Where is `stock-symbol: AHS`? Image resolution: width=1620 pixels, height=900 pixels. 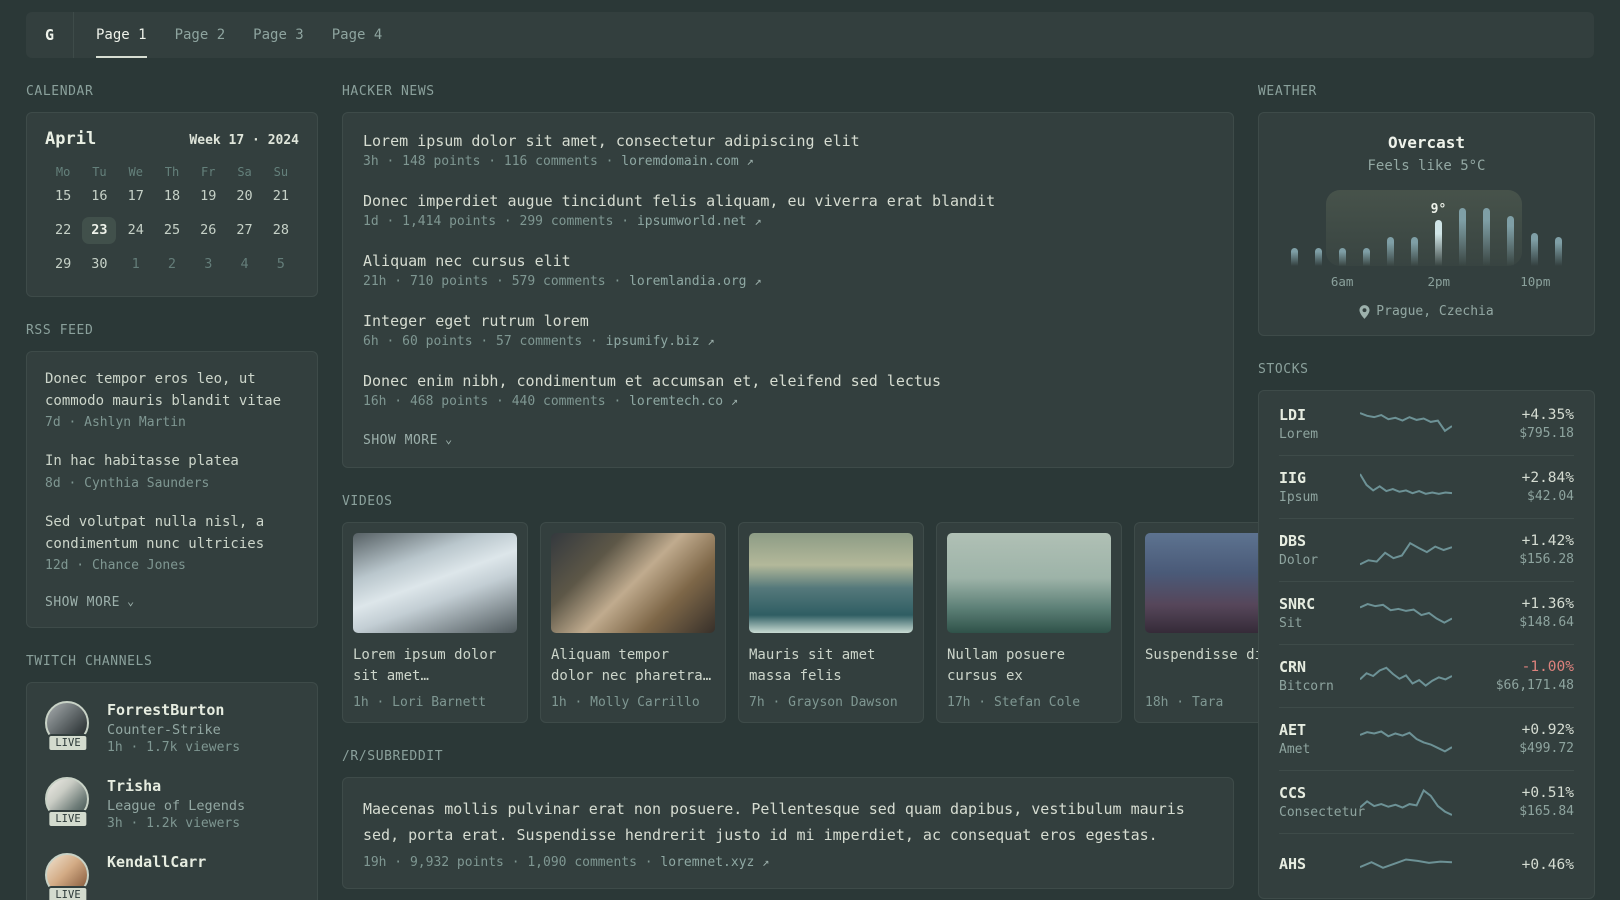
stock-symbol: AHS is located at coordinates (1314, 864).